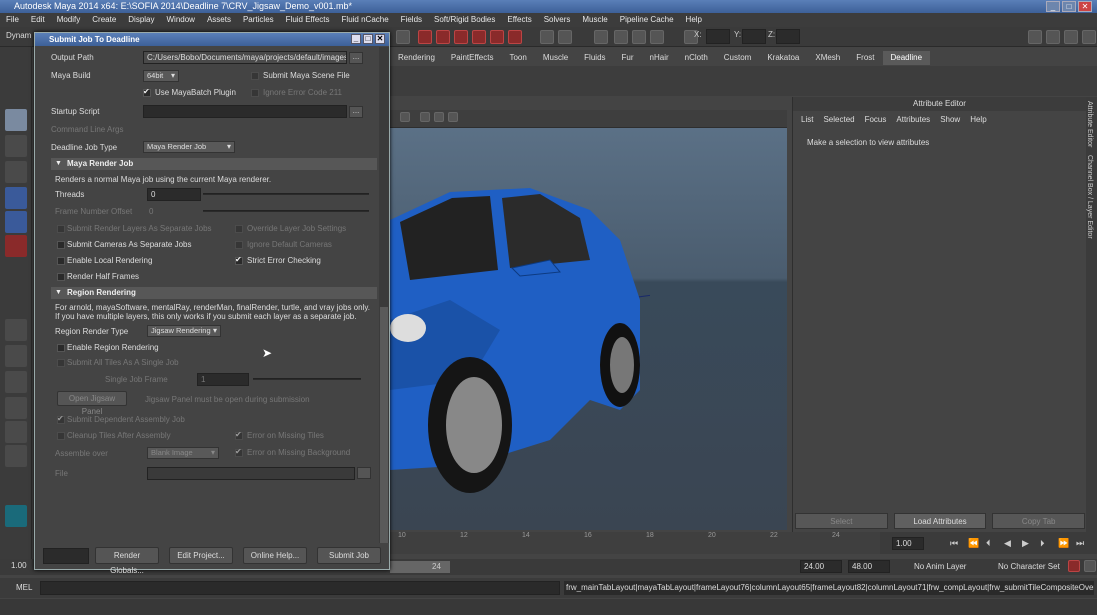 The height and width of the screenshot is (615, 1097). What do you see at coordinates (16, 456) in the screenshot?
I see `persp-graph-layout-icon` at bounding box center [16, 456].